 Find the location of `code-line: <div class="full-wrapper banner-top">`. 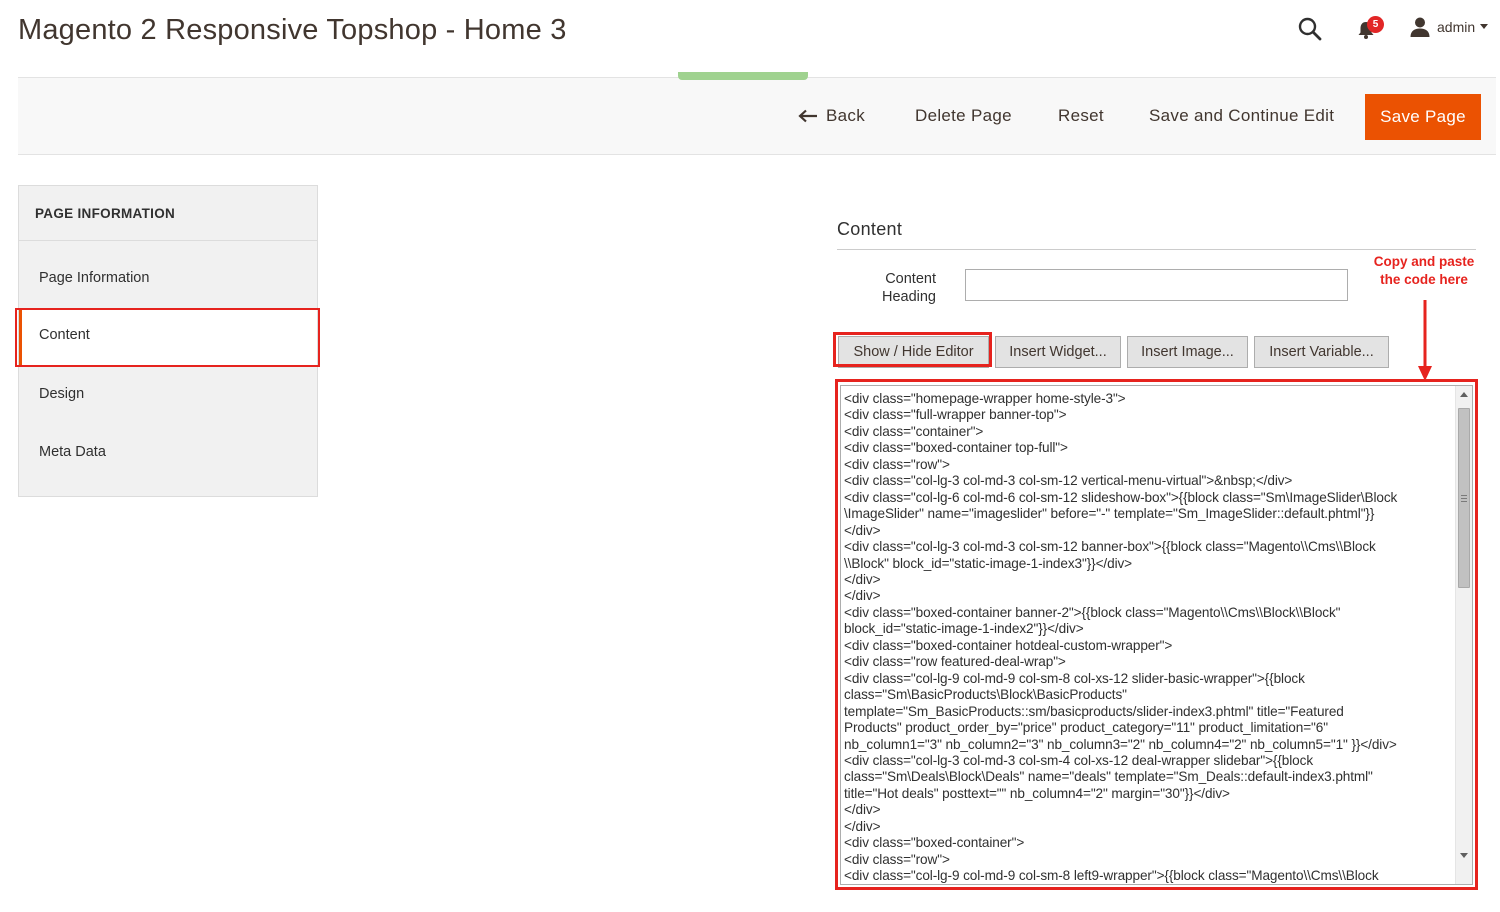

code-line: <div class="full-wrapper banner-top"> is located at coordinates (955, 415).